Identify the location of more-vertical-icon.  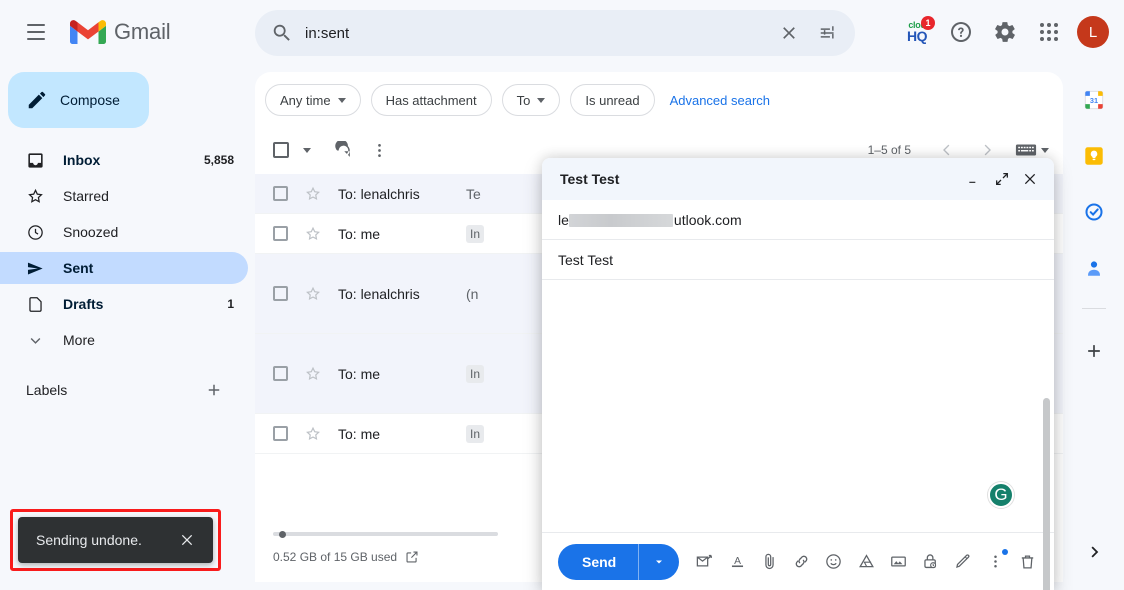
(379, 150).